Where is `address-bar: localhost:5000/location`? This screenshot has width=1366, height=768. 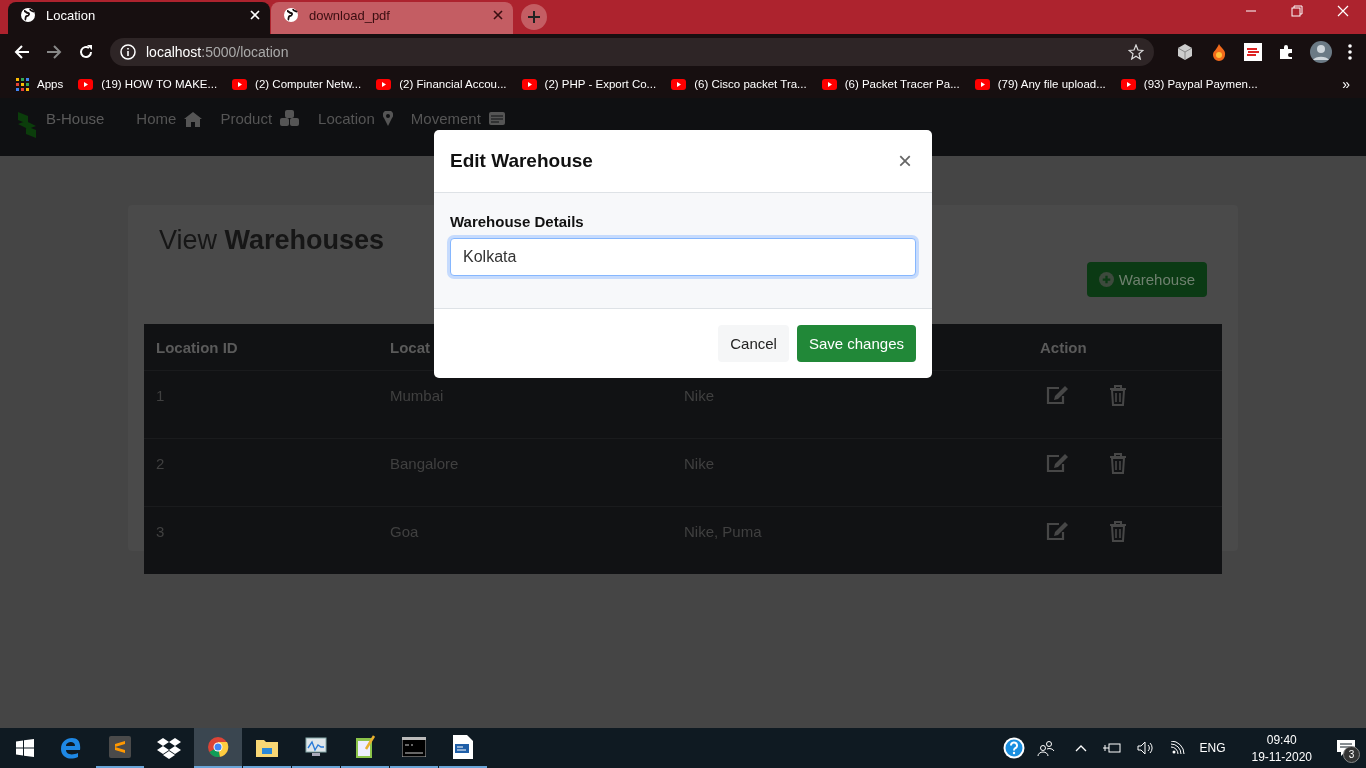
address-bar: localhost:5000/location is located at coordinates (632, 52).